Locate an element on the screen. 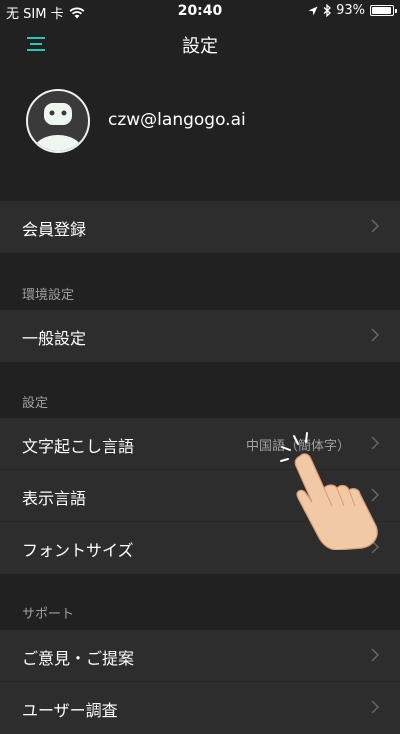 This screenshot has height=734, width=400. nav-bar: 設定 is located at coordinates (200, 44).